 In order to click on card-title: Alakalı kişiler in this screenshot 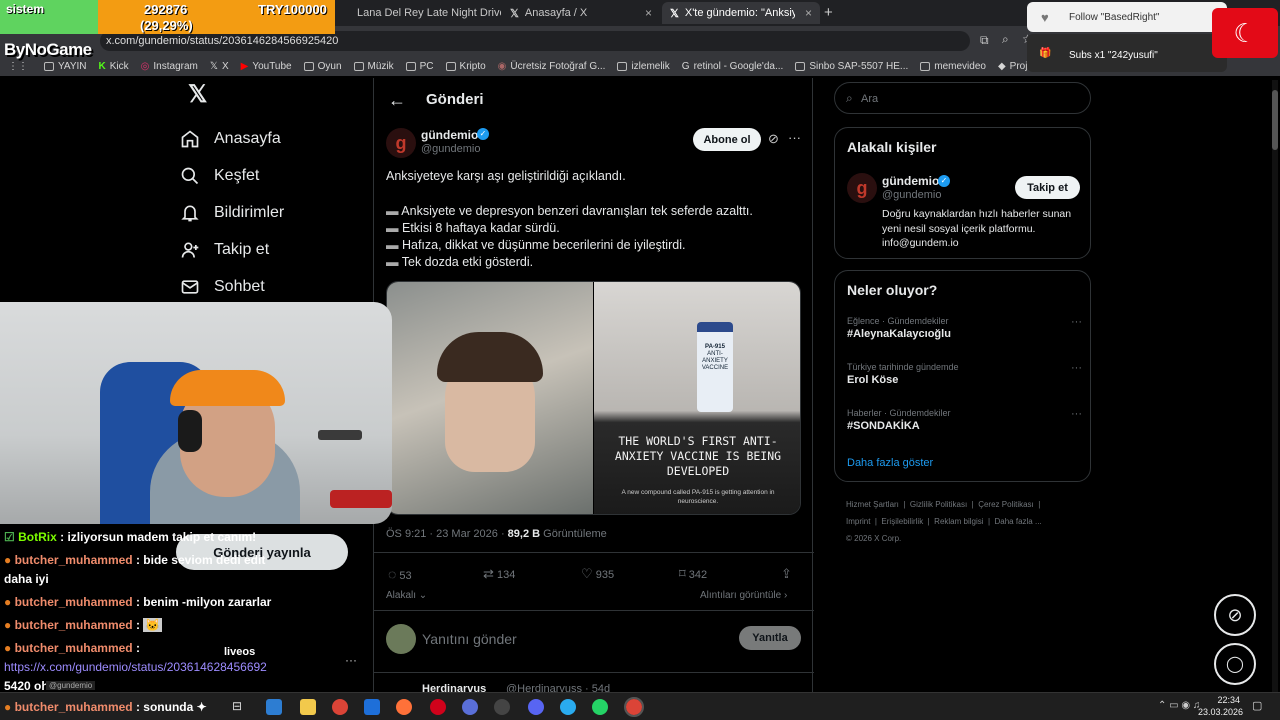, I will do `click(892, 147)`.